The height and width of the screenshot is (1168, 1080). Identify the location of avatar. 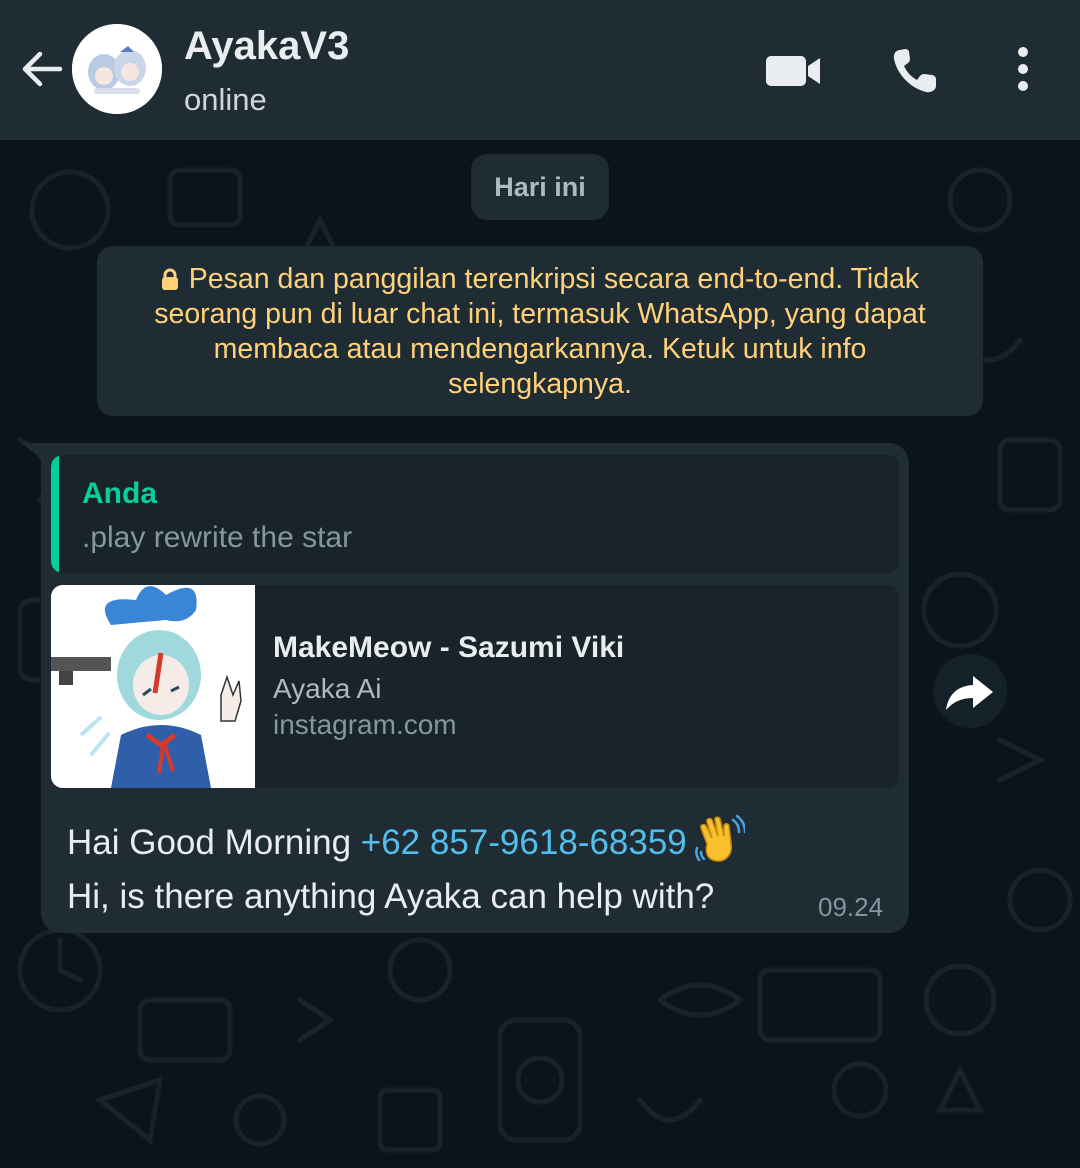
(117, 69).